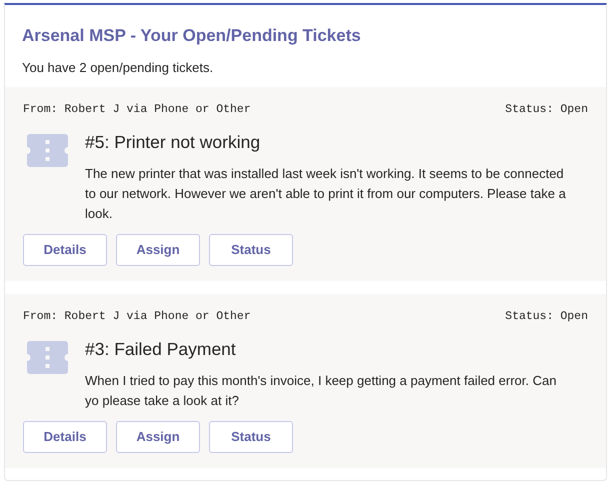 Image resolution: width=611 pixels, height=486 pixels. What do you see at coordinates (326, 194) in the screenshot?
I see `ticket-description: The new printer that was installed last week isn't working. It seems to be connected to our network. However we aren't able to print it from our computers. Please take a look.` at bounding box center [326, 194].